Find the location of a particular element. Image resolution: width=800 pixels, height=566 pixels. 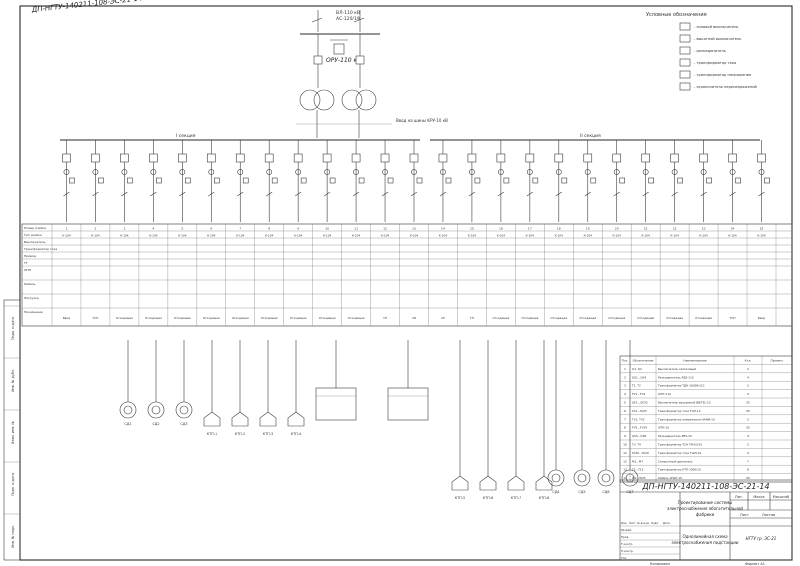

transformer-label: КТП-5 is located at coordinates (460, 498).